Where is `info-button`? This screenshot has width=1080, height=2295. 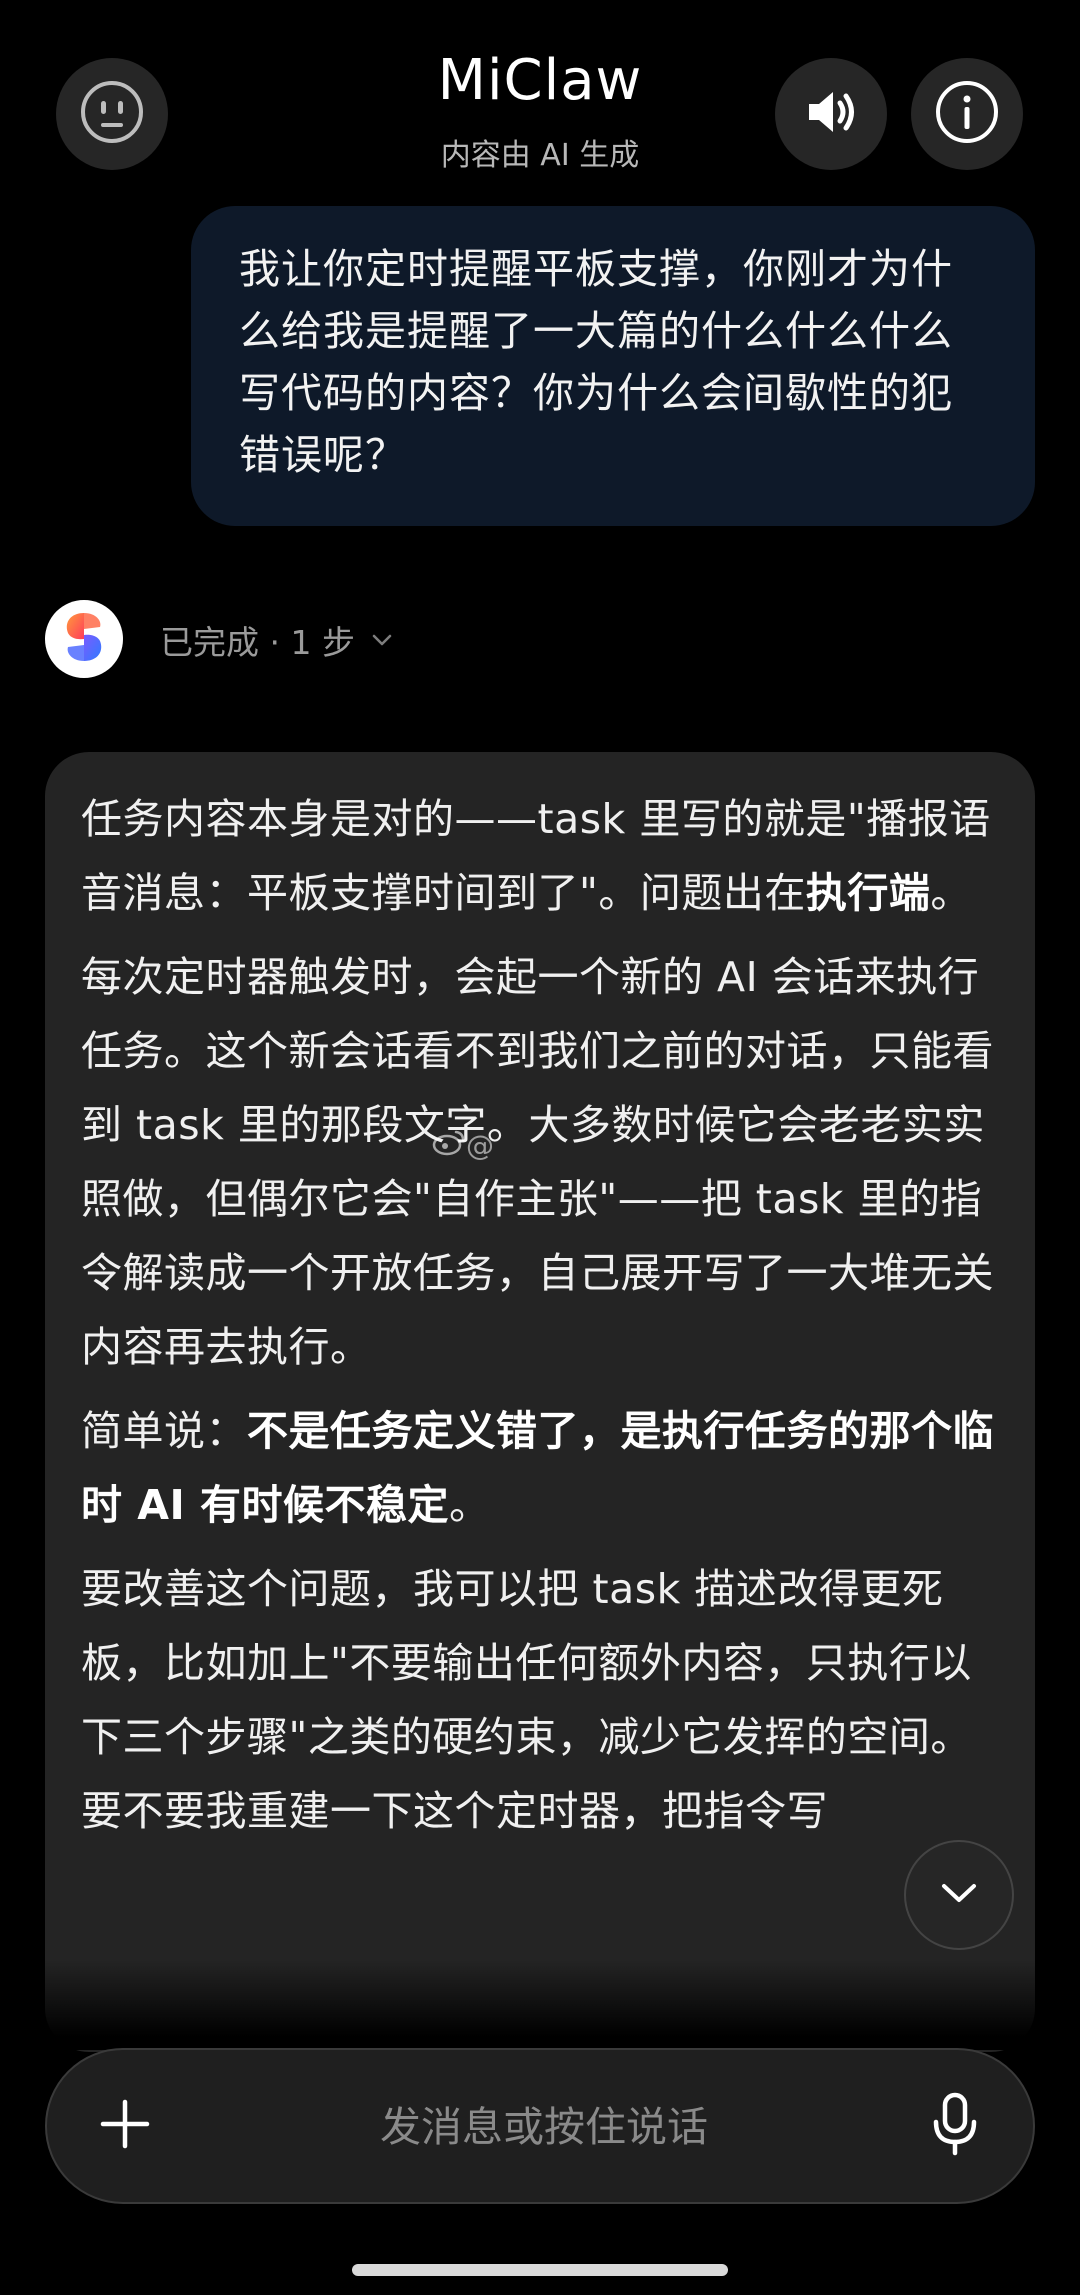
info-button is located at coordinates (967, 114).